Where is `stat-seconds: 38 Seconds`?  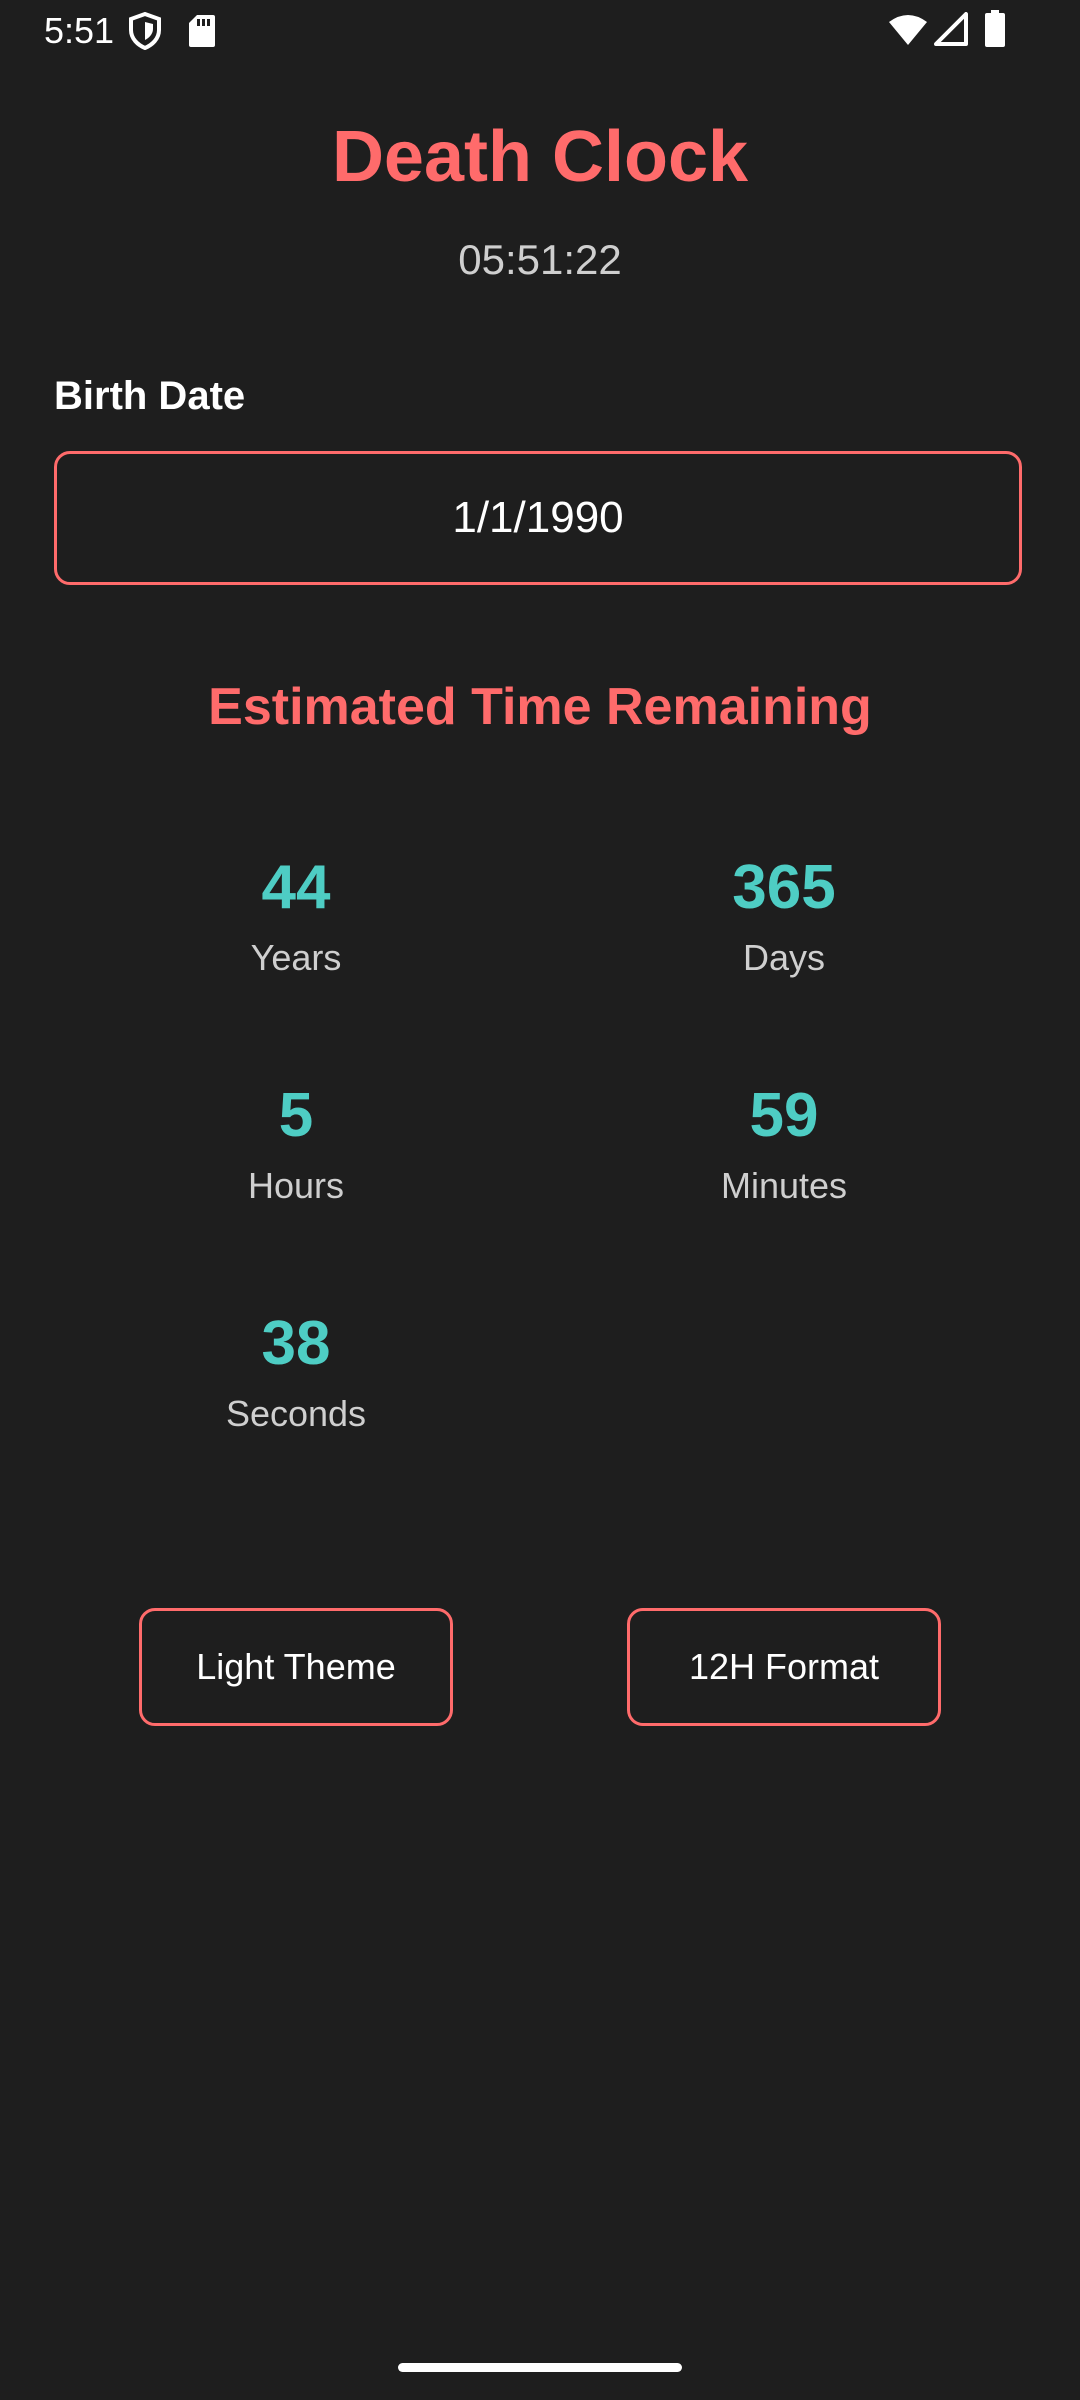
stat-seconds: 38 Seconds is located at coordinates (296, 1371).